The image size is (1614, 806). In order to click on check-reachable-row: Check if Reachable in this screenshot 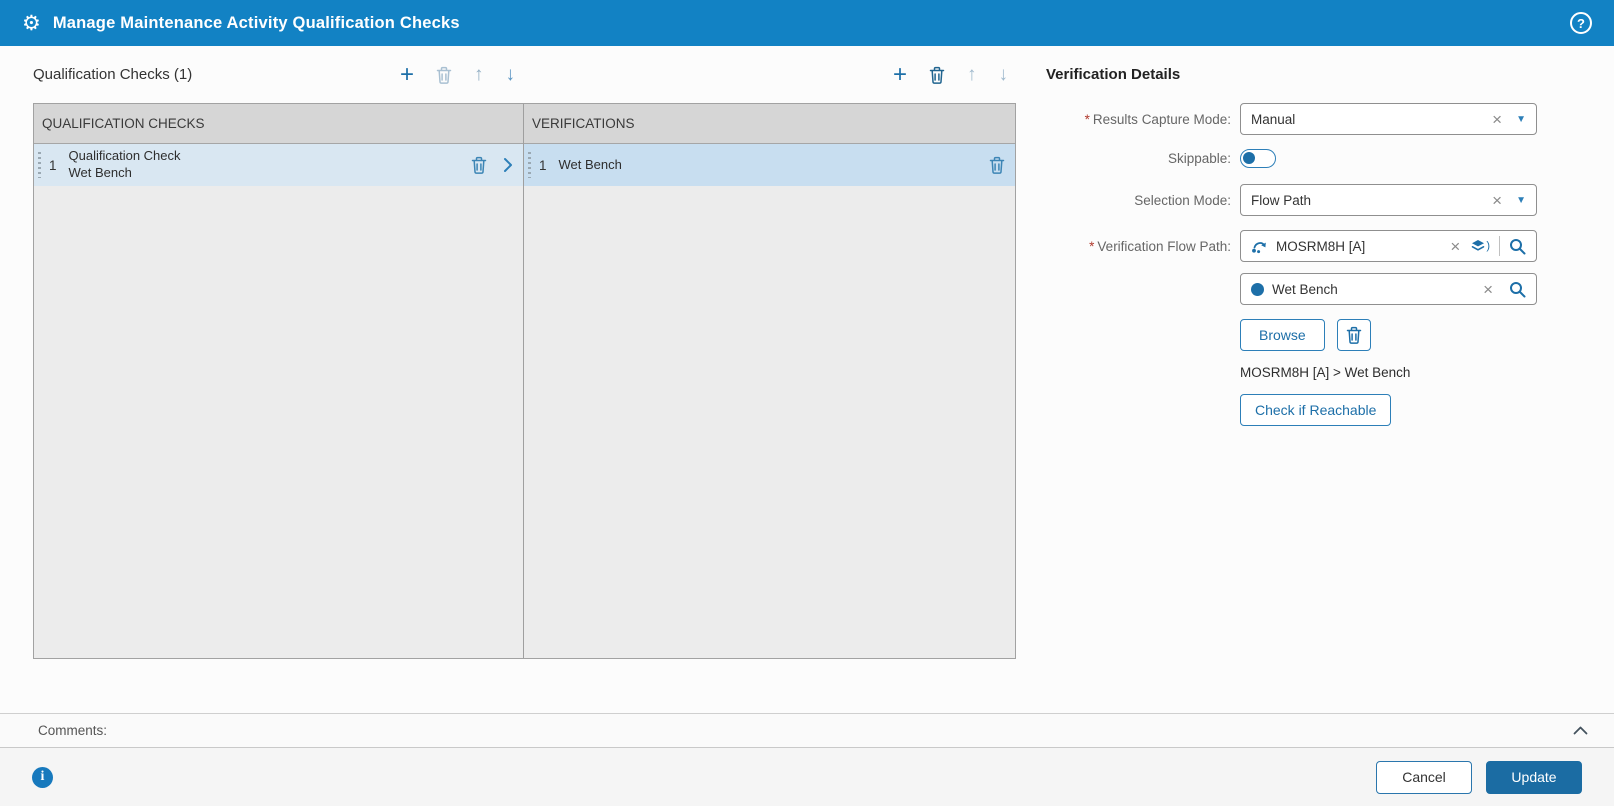, I will do `click(1330, 410)`.